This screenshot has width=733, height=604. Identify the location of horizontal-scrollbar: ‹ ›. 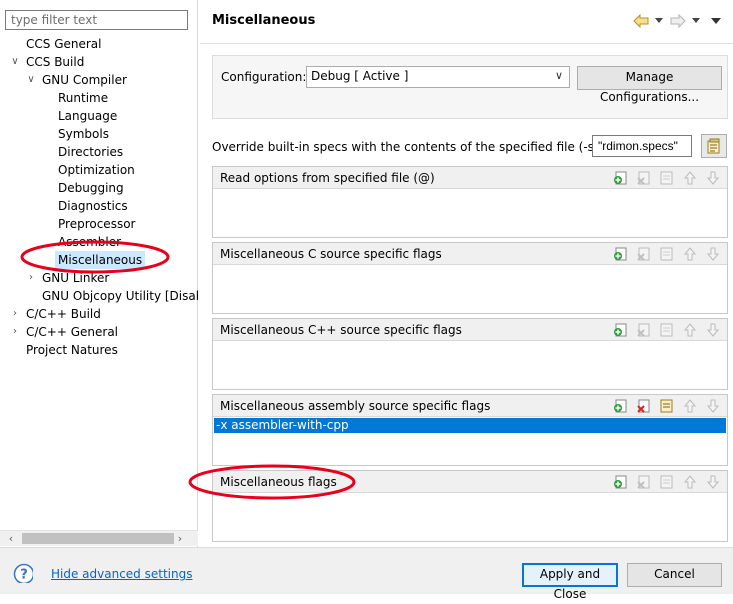
(99, 538).